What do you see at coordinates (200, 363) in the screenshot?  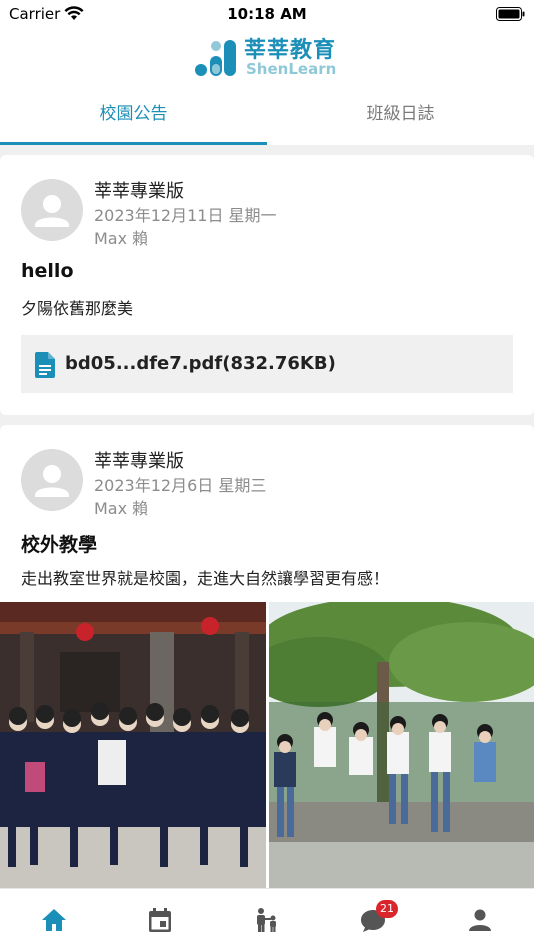 I see `attachment-filename: bd05...dfe7.pdf(832.76KB)` at bounding box center [200, 363].